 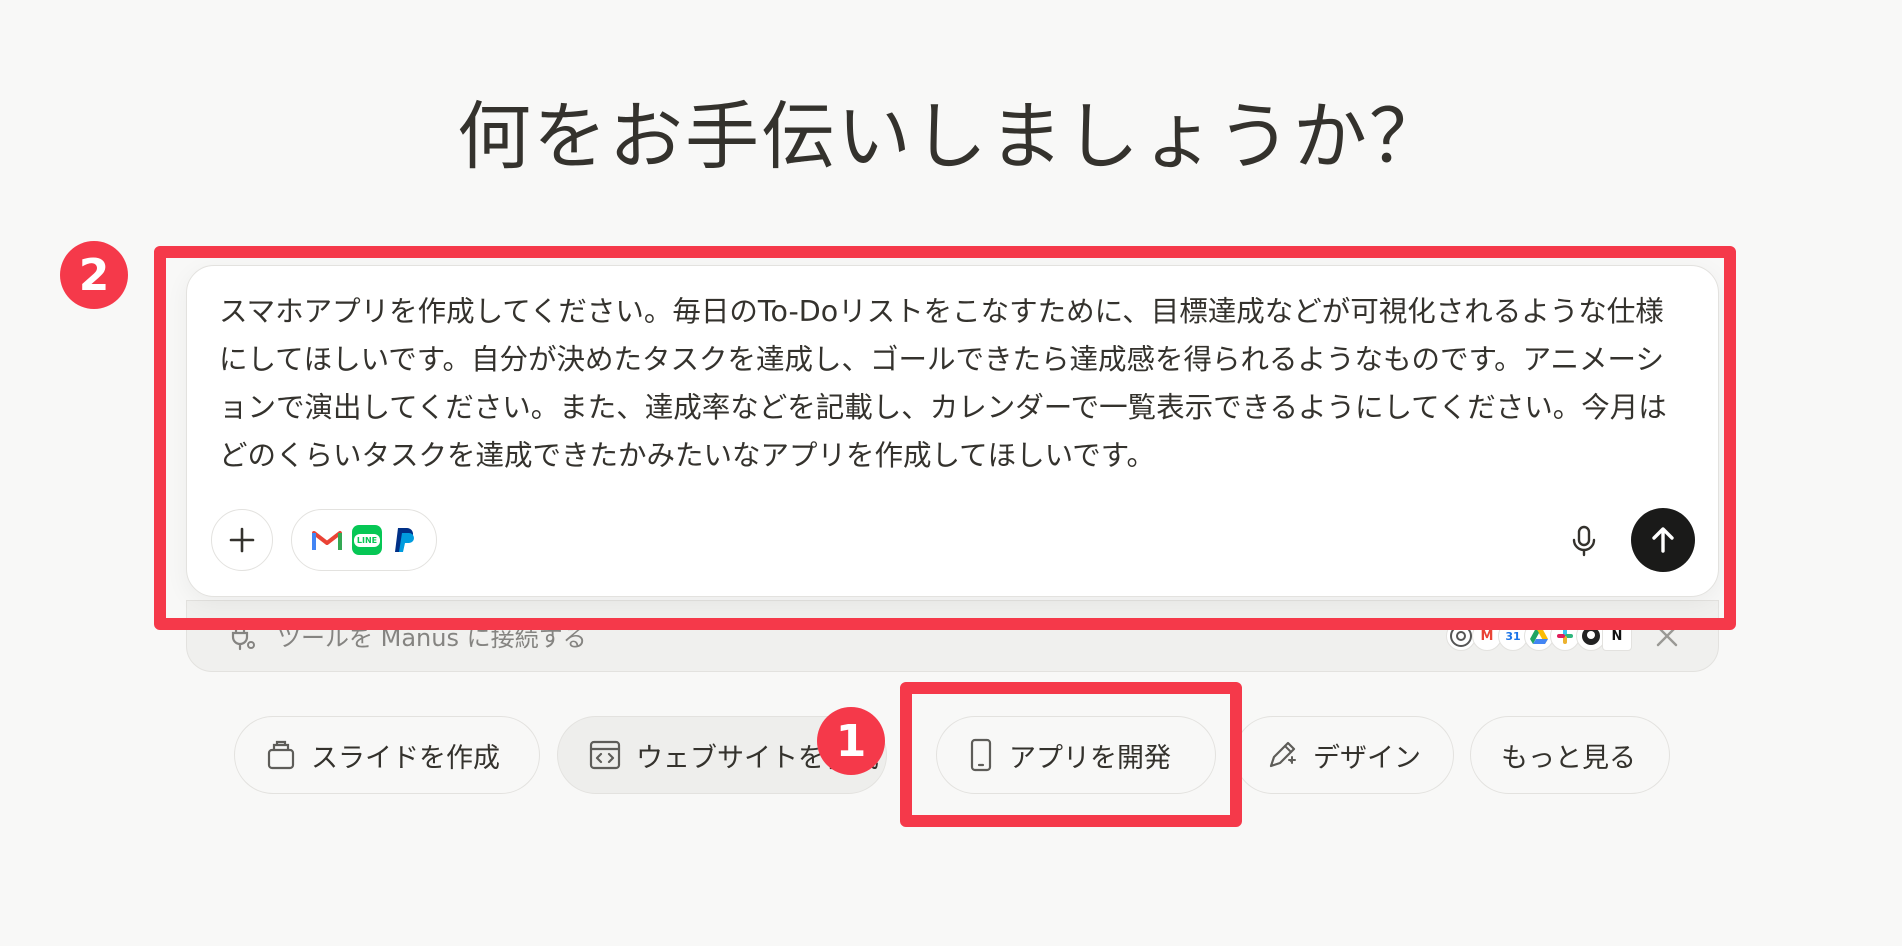 What do you see at coordinates (404, 540) in the screenshot?
I see `paypal-icon` at bounding box center [404, 540].